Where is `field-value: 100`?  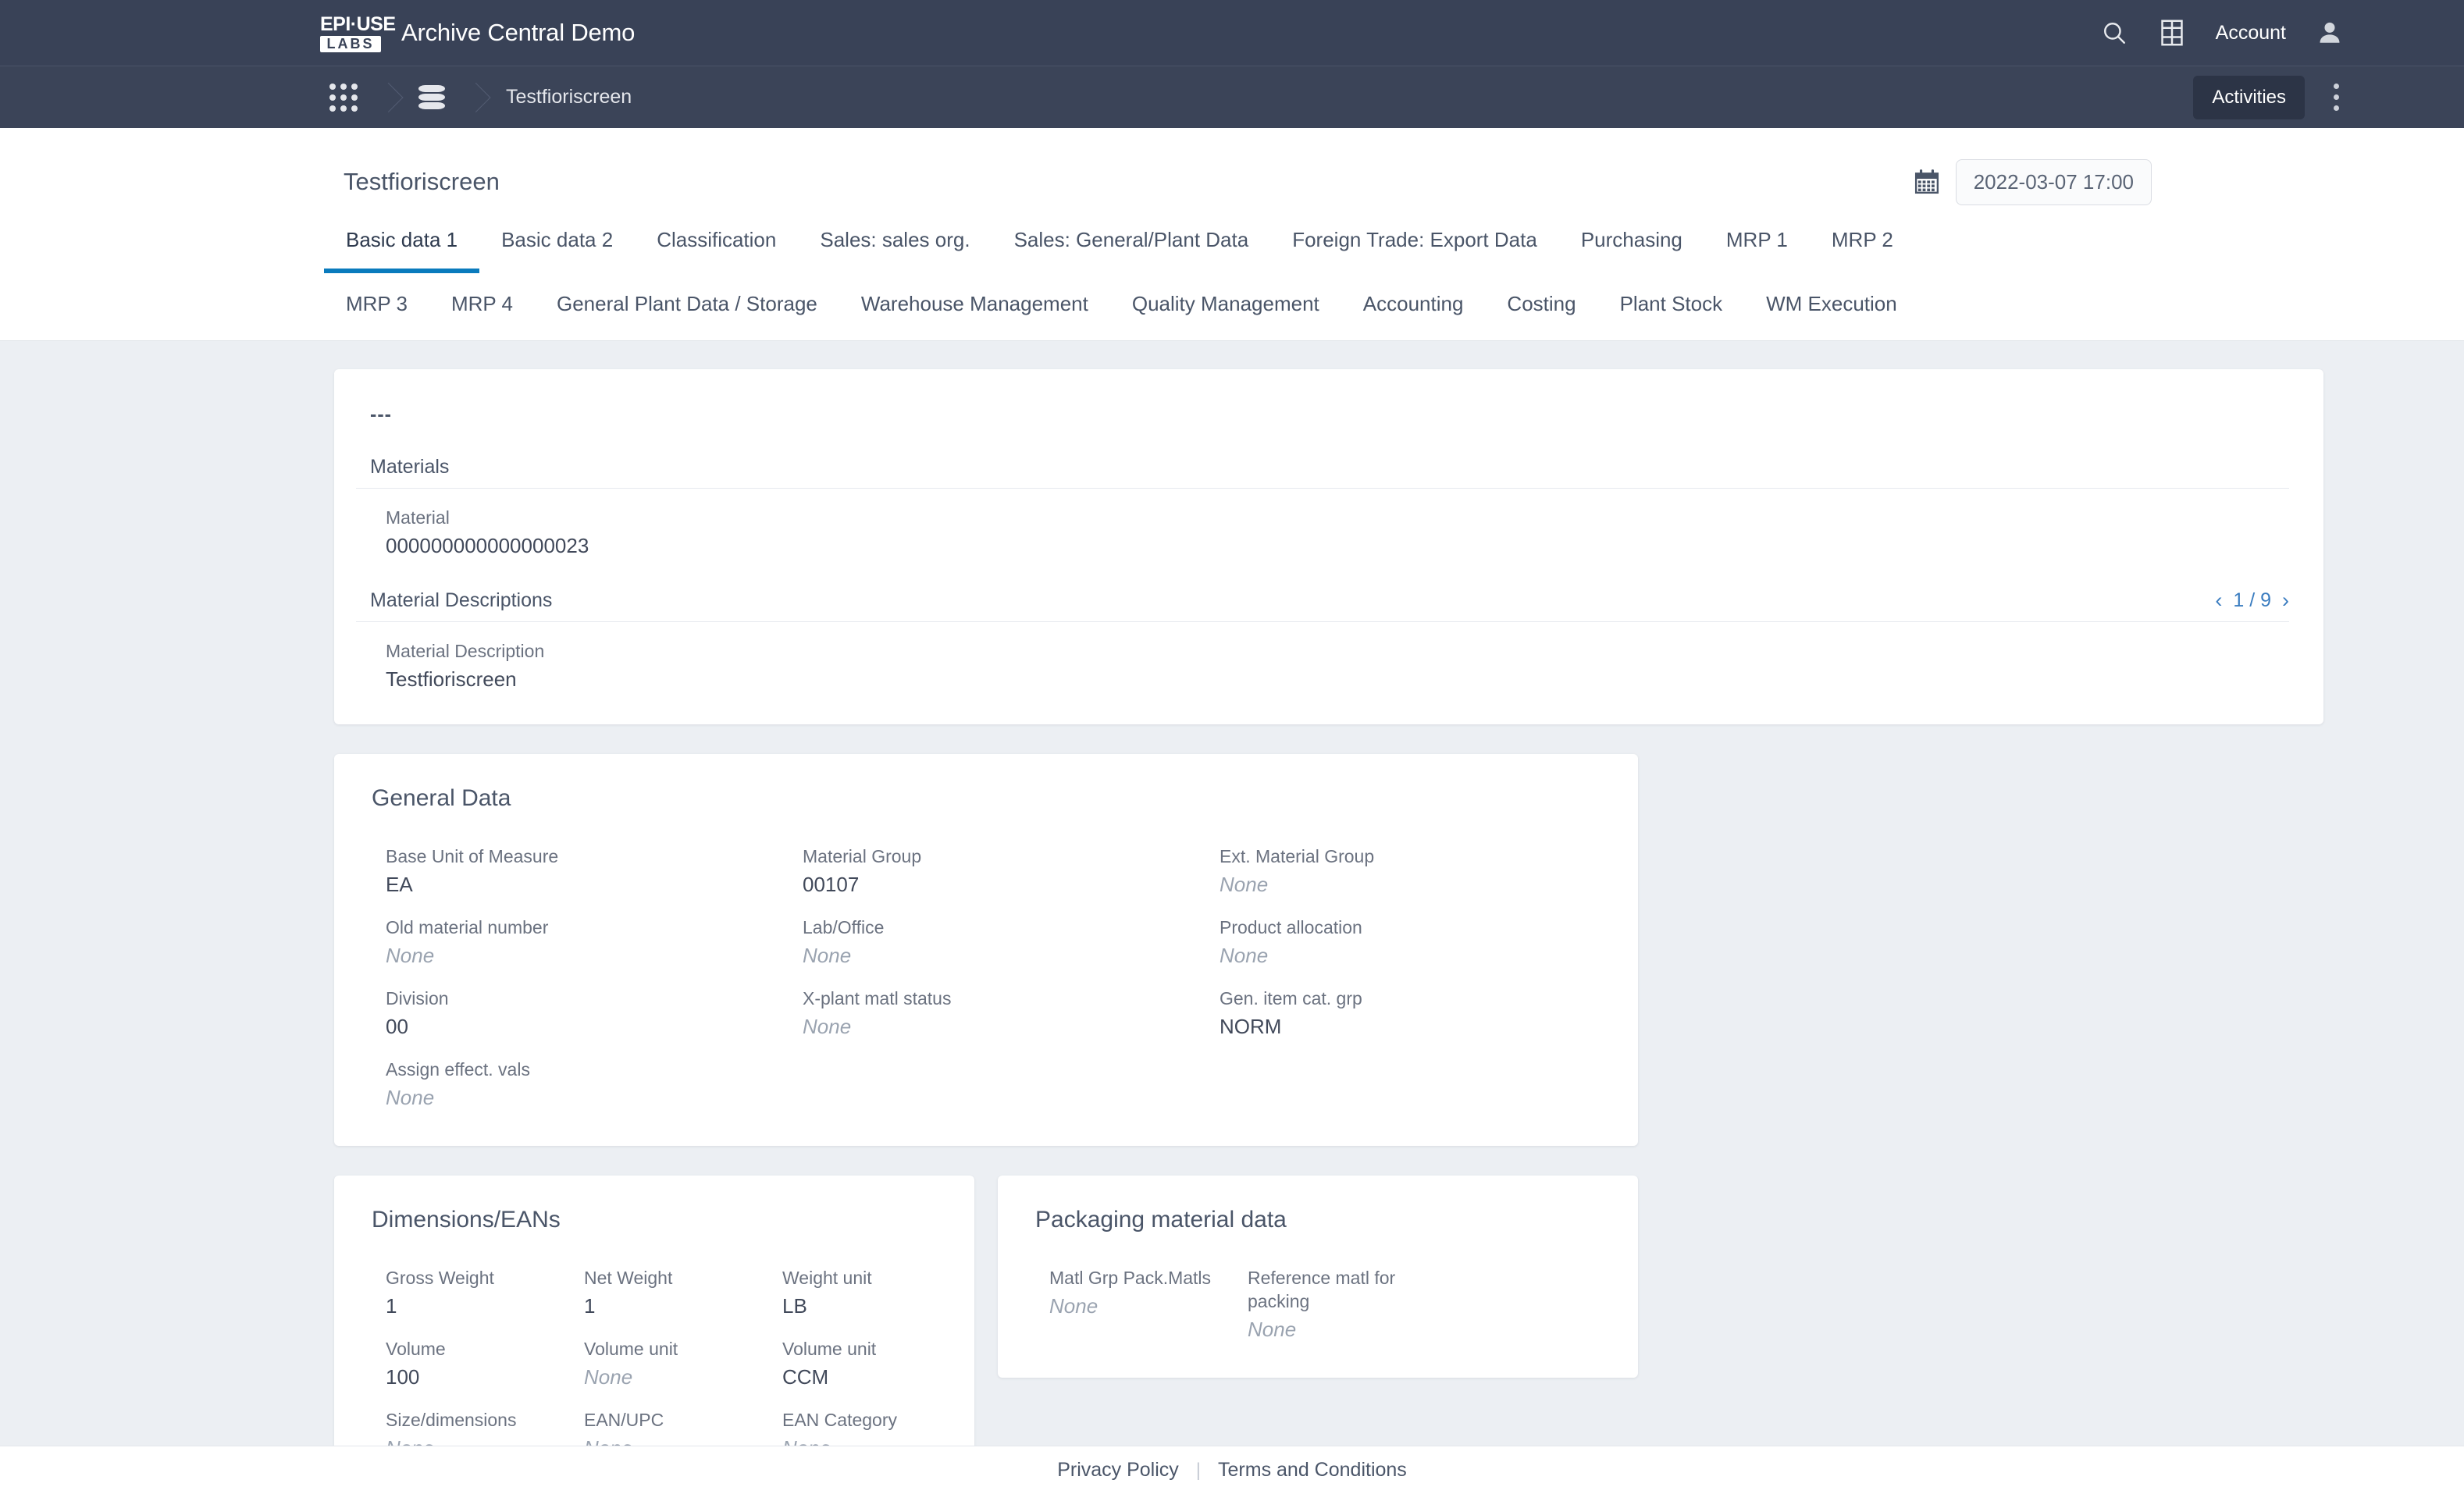
field-value: 100 is located at coordinates (403, 1377).